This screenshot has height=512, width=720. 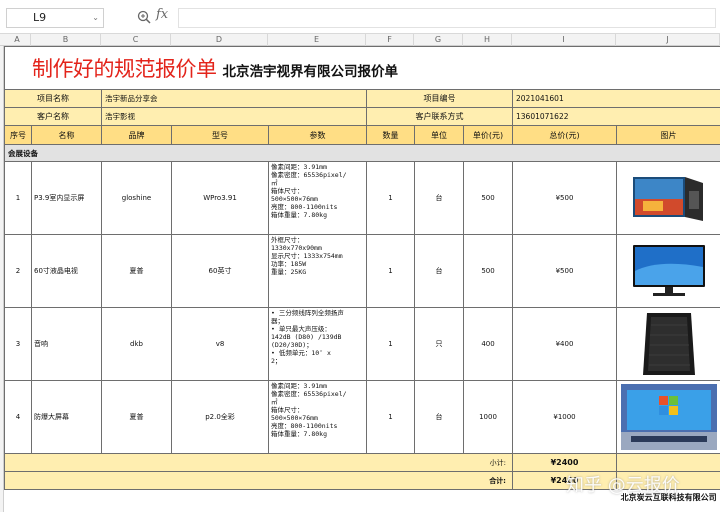 I want to click on section-label: 会展设备, so click(x=361, y=153).